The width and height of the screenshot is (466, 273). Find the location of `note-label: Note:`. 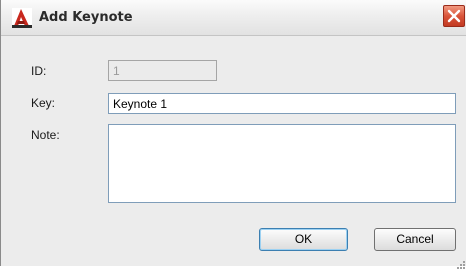

note-label: Note: is located at coordinates (45, 135).